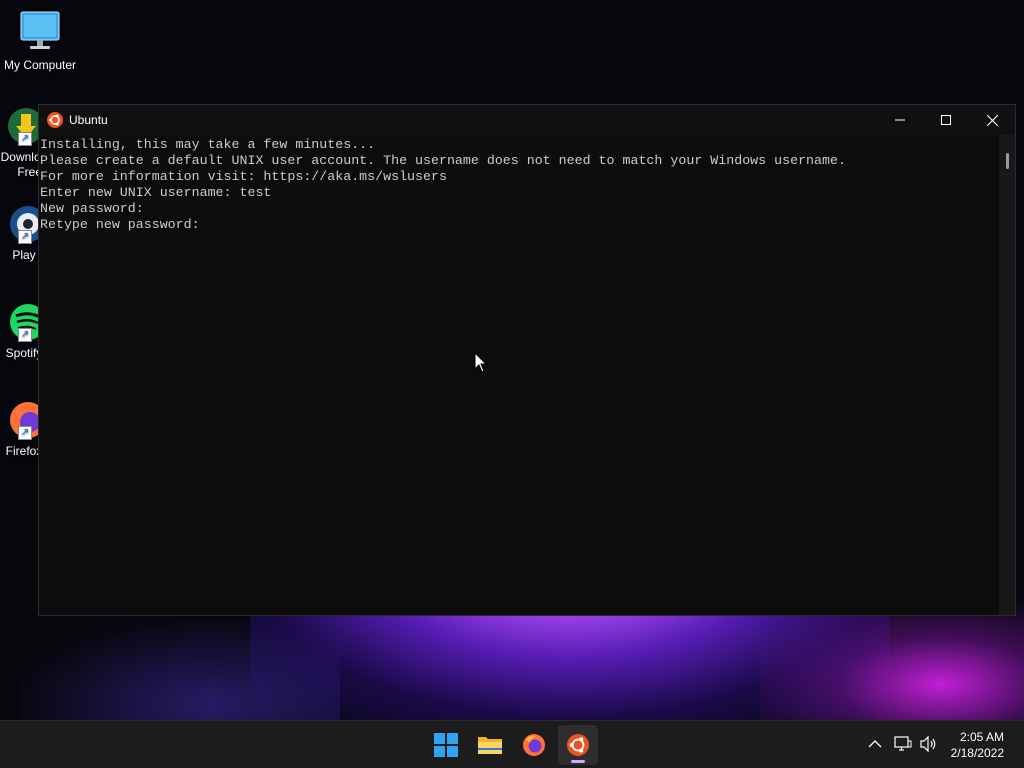 This screenshot has width=1024, height=768. Describe the element at coordinates (88, 120) in the screenshot. I see `window-title: Ubuntu` at that location.